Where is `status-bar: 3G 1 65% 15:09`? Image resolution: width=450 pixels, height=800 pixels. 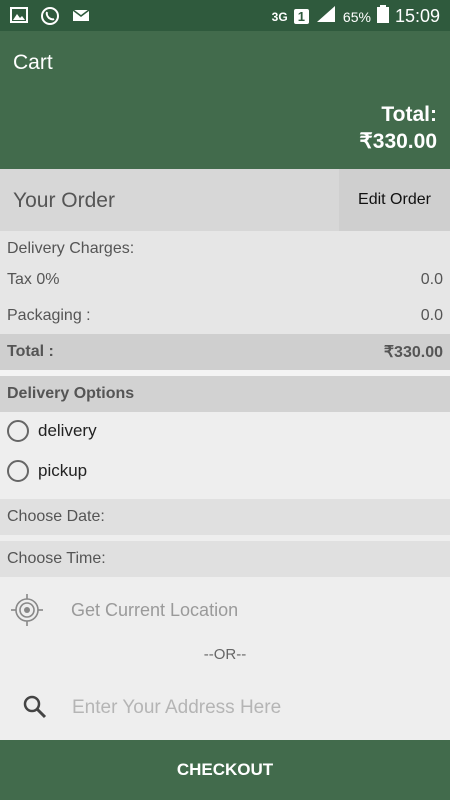 status-bar: 3G 1 65% 15:09 is located at coordinates (225, 15).